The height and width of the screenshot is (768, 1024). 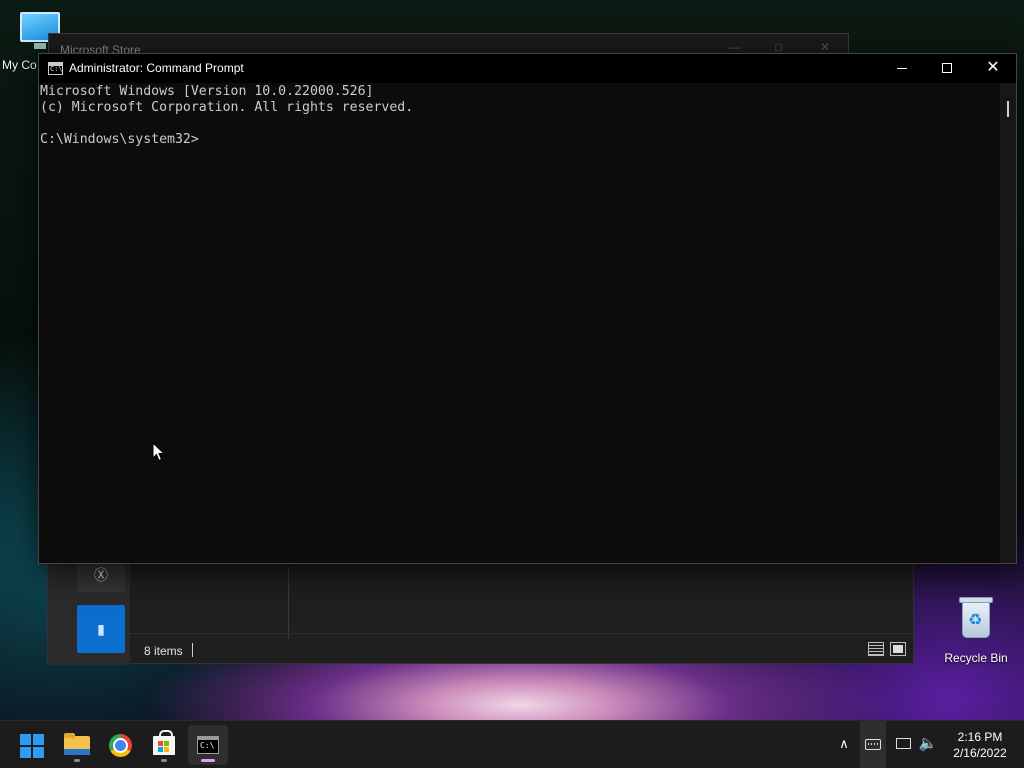 What do you see at coordinates (898, 649) in the screenshot?
I see `large-icons-view-icon` at bounding box center [898, 649].